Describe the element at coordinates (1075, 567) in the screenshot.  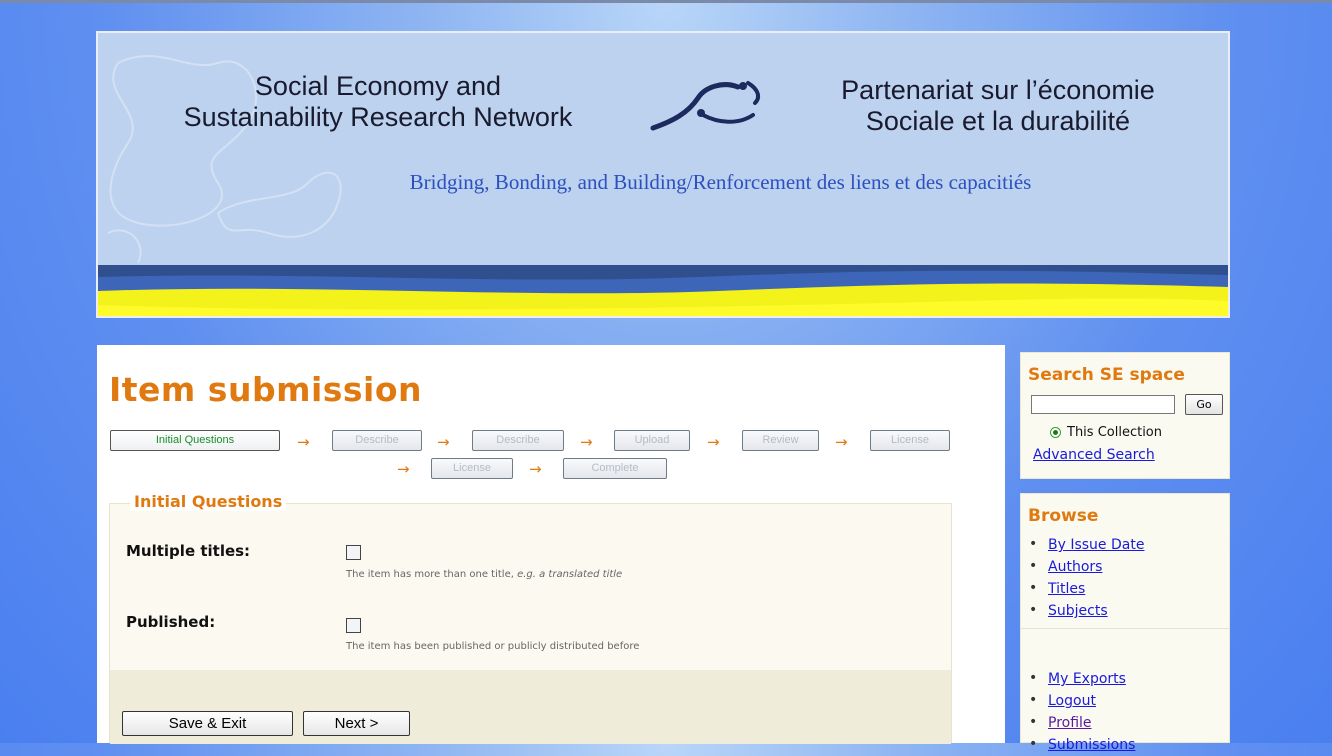
I see `browse-authors-link: Authors` at that location.